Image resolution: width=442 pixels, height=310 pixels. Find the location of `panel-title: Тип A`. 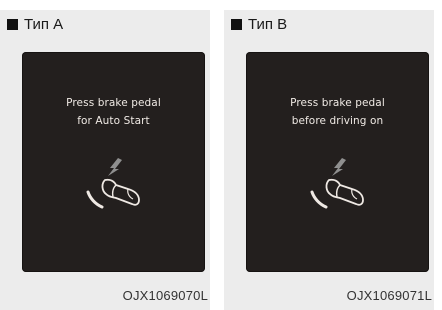

panel-title: Тип A is located at coordinates (44, 24).